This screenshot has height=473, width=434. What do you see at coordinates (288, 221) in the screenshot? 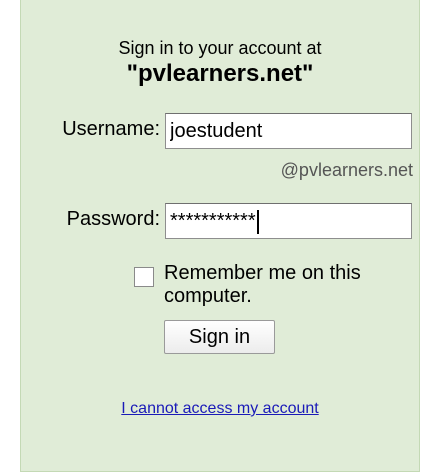
I see `password-field: ***********` at bounding box center [288, 221].